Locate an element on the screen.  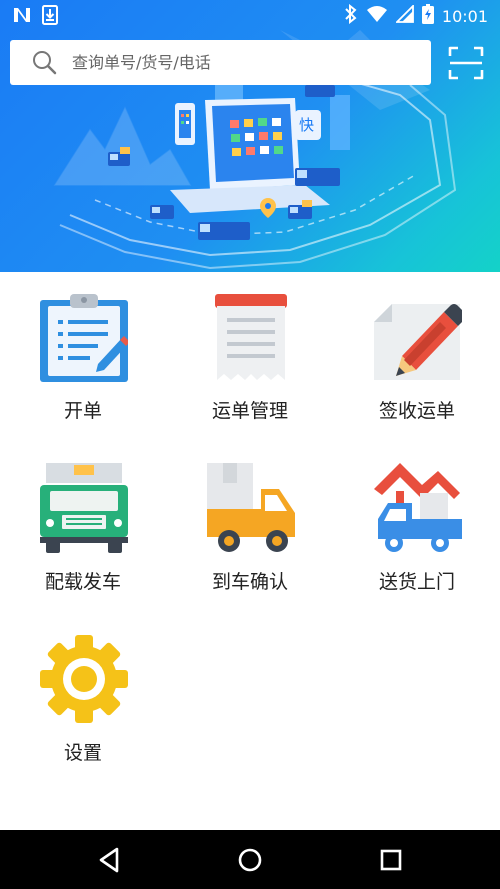
menu-item-arrival-confirm: 到车确认 is located at coordinates (250, 528).